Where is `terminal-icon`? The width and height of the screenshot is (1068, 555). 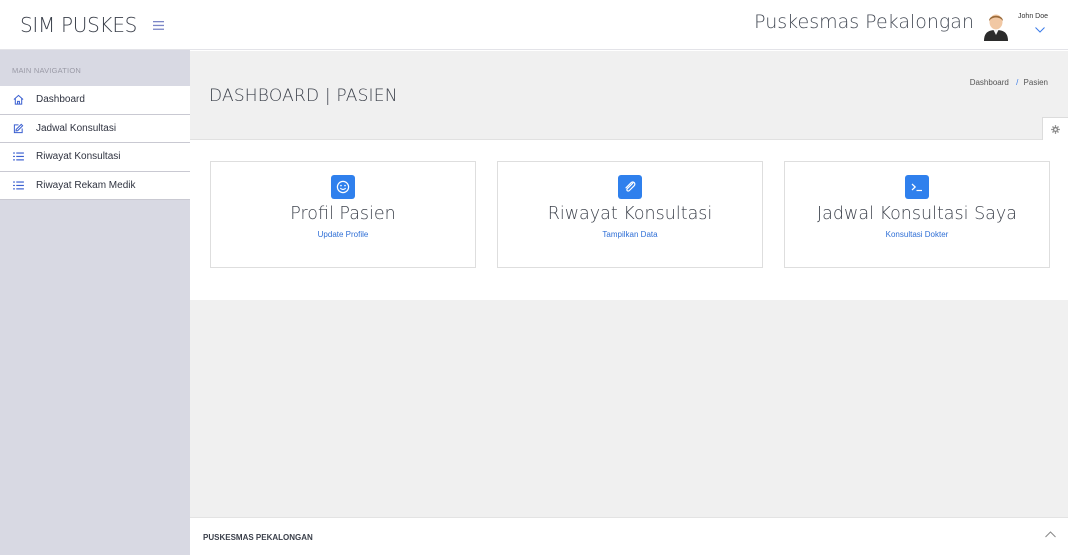 terminal-icon is located at coordinates (917, 187).